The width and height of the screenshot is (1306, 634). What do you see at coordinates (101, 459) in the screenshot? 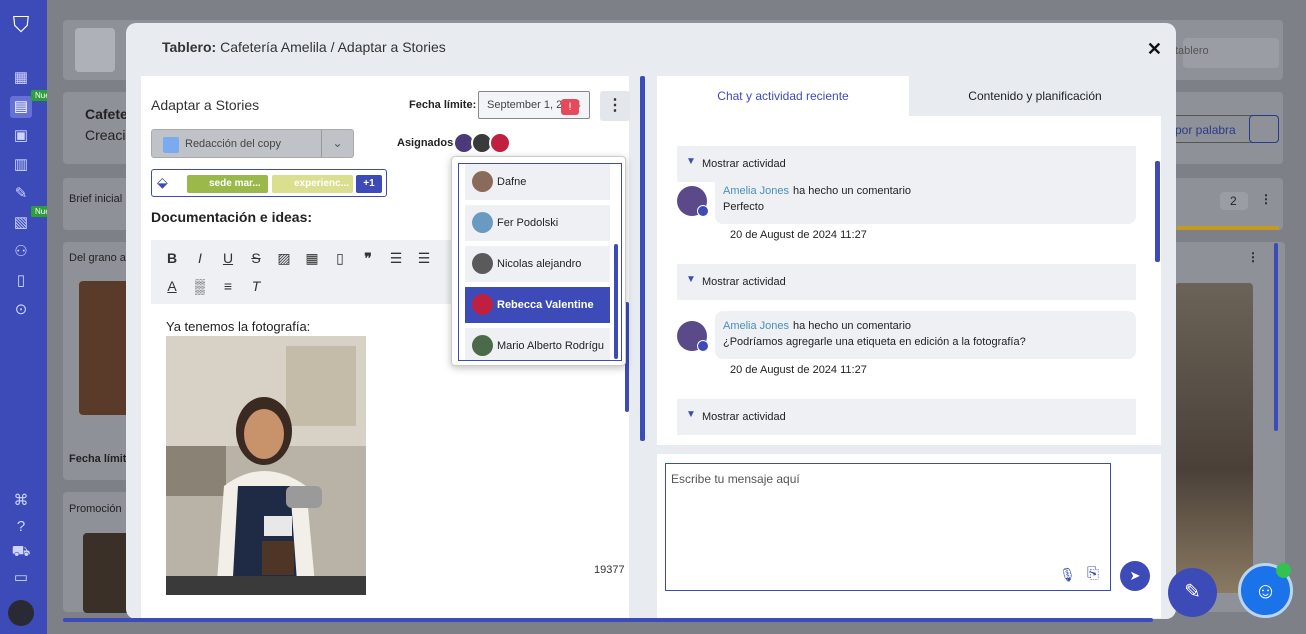
I see `task-card-date: Fecha límite` at bounding box center [101, 459].